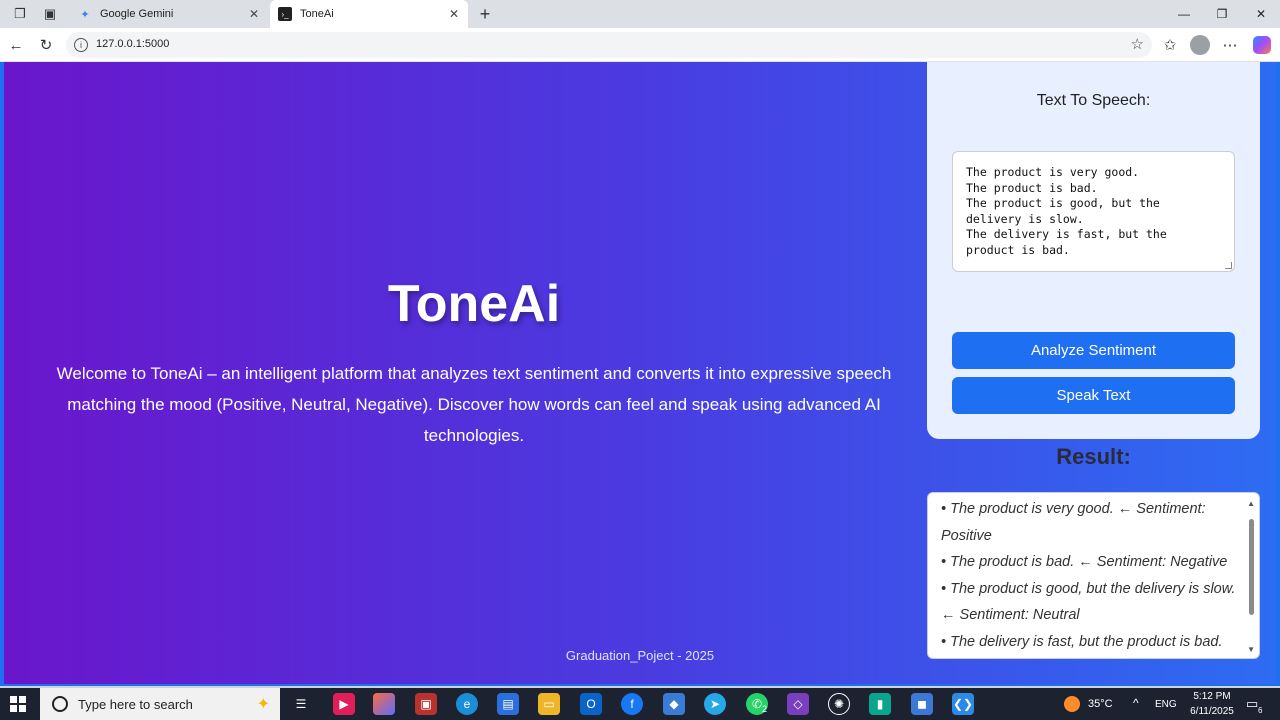 The height and width of the screenshot is (720, 1280). I want to click on clock-time: 5:12 PM, so click(1212, 696).